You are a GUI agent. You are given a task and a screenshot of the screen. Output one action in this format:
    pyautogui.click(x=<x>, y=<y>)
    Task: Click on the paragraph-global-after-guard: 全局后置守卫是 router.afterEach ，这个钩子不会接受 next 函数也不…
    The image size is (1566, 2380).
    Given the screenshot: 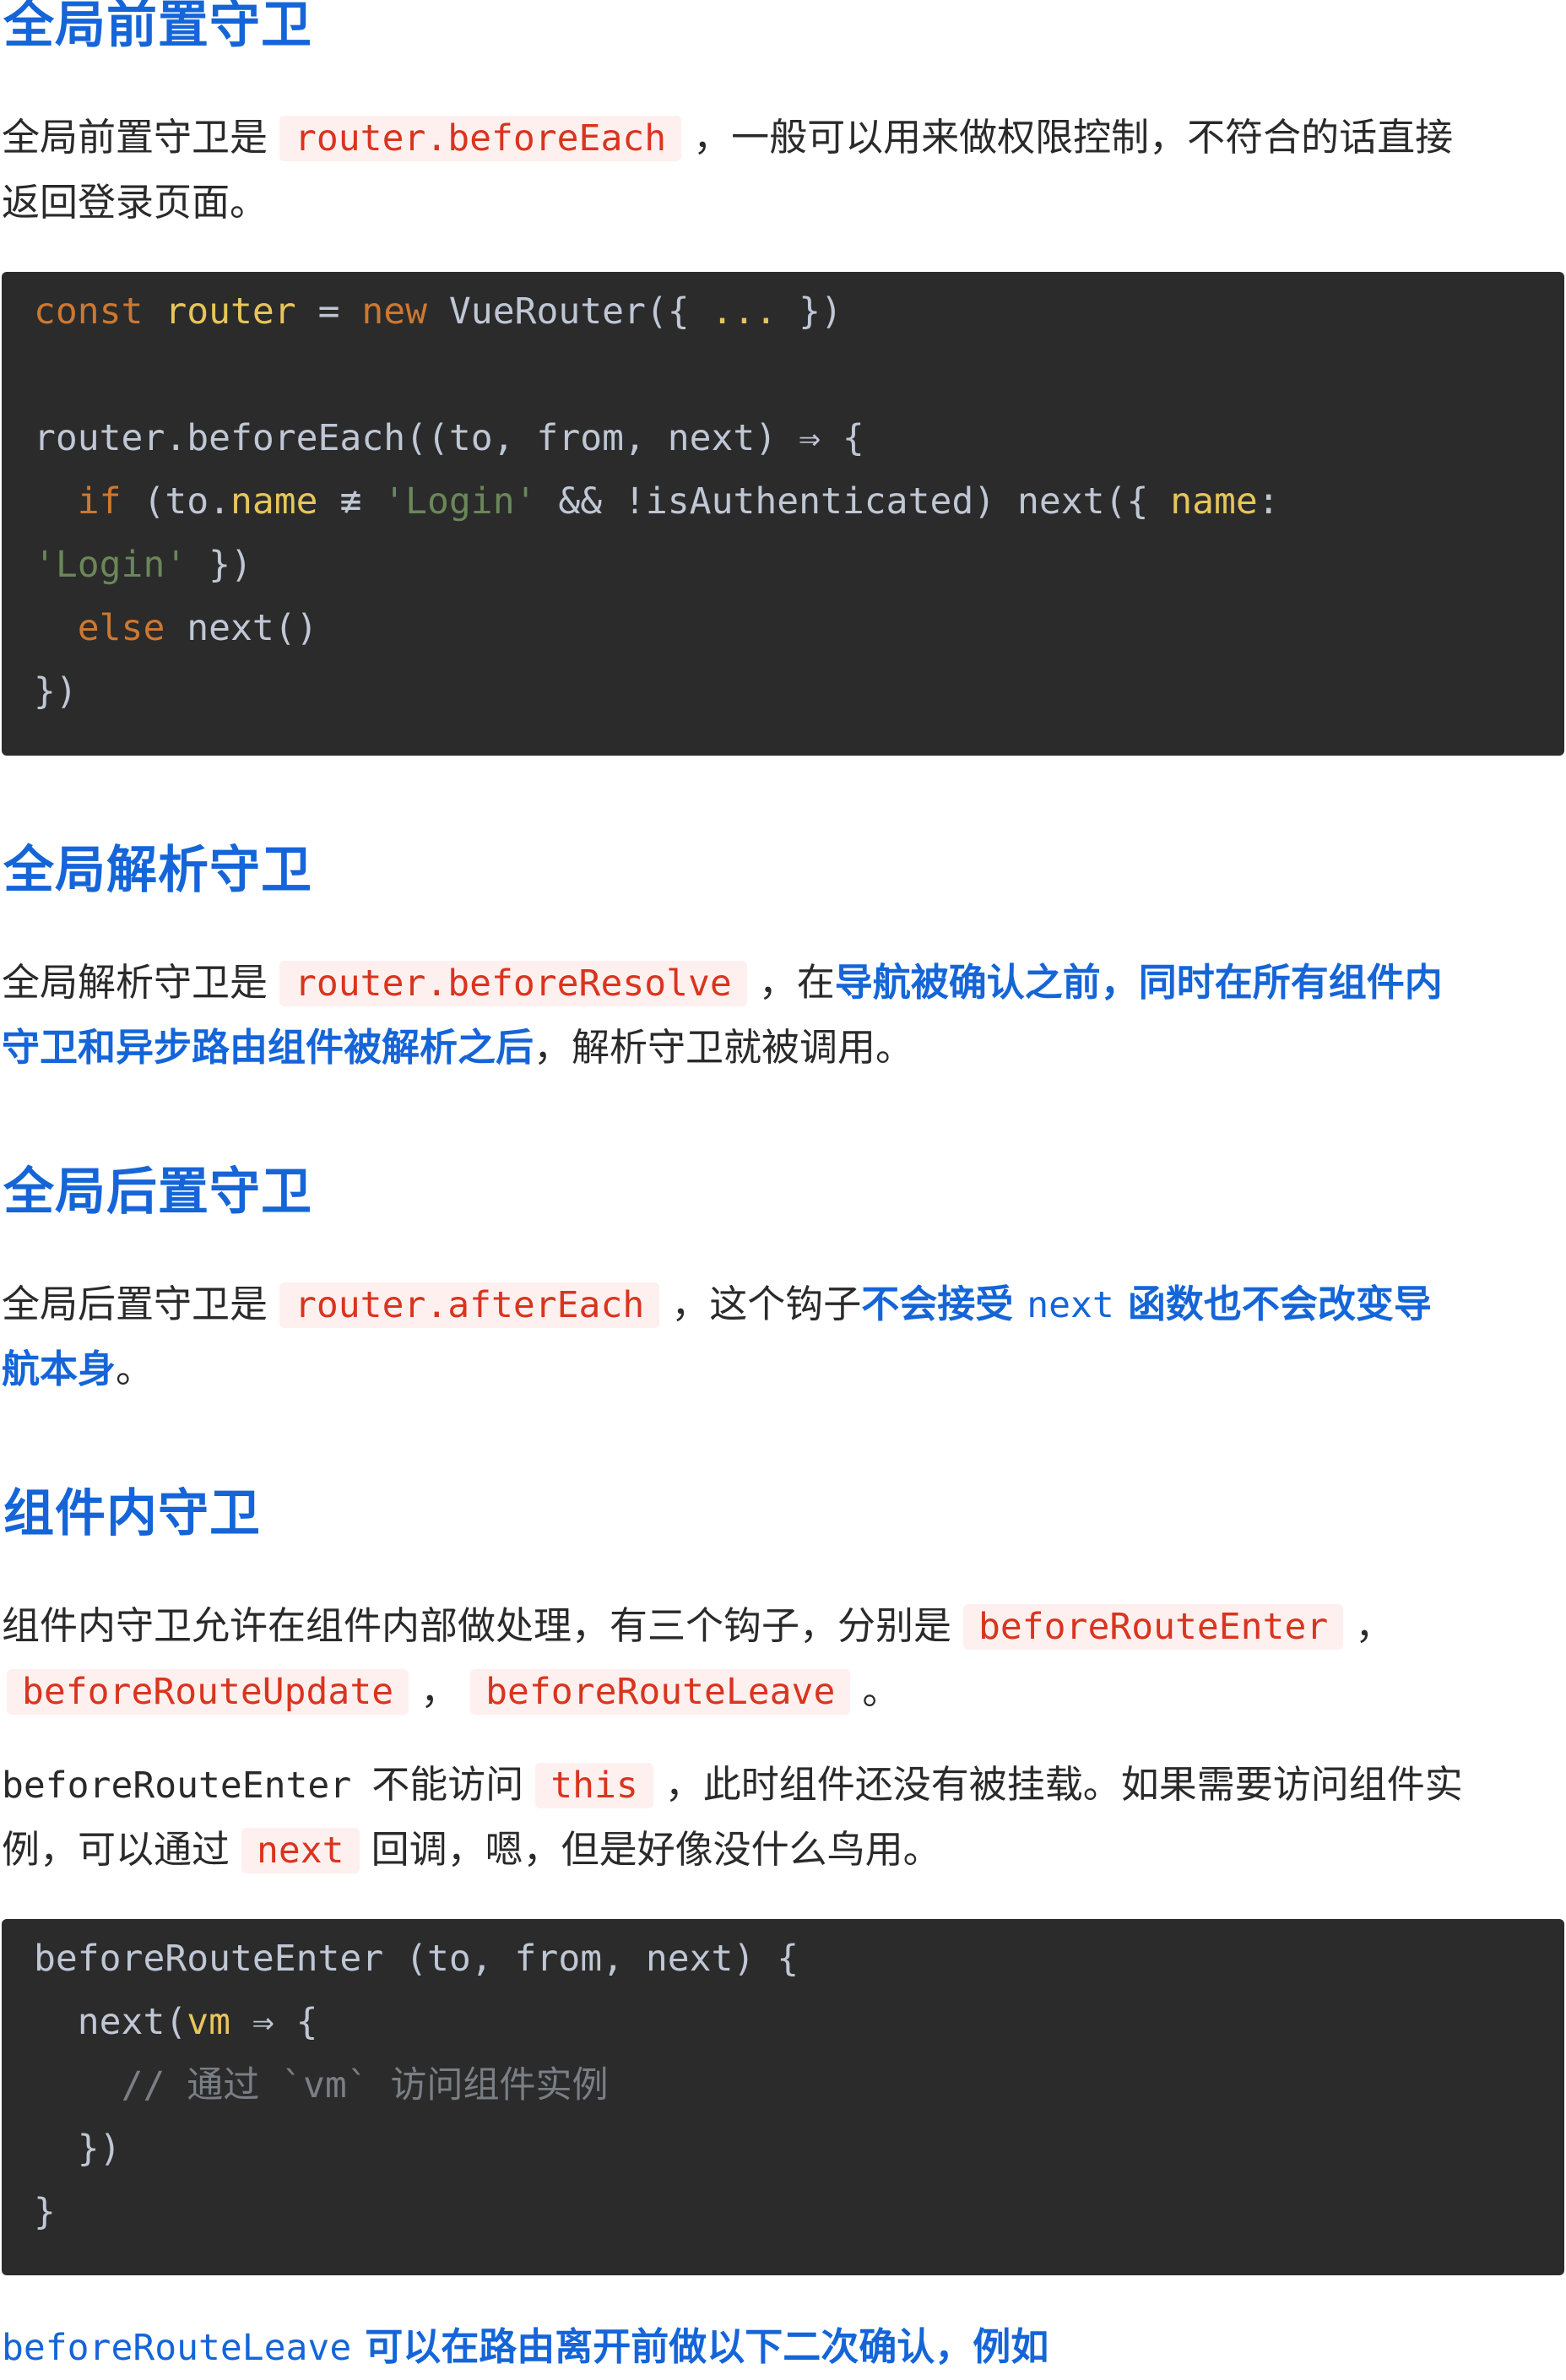 What is the action you would take?
    pyautogui.click(x=717, y=1336)
    